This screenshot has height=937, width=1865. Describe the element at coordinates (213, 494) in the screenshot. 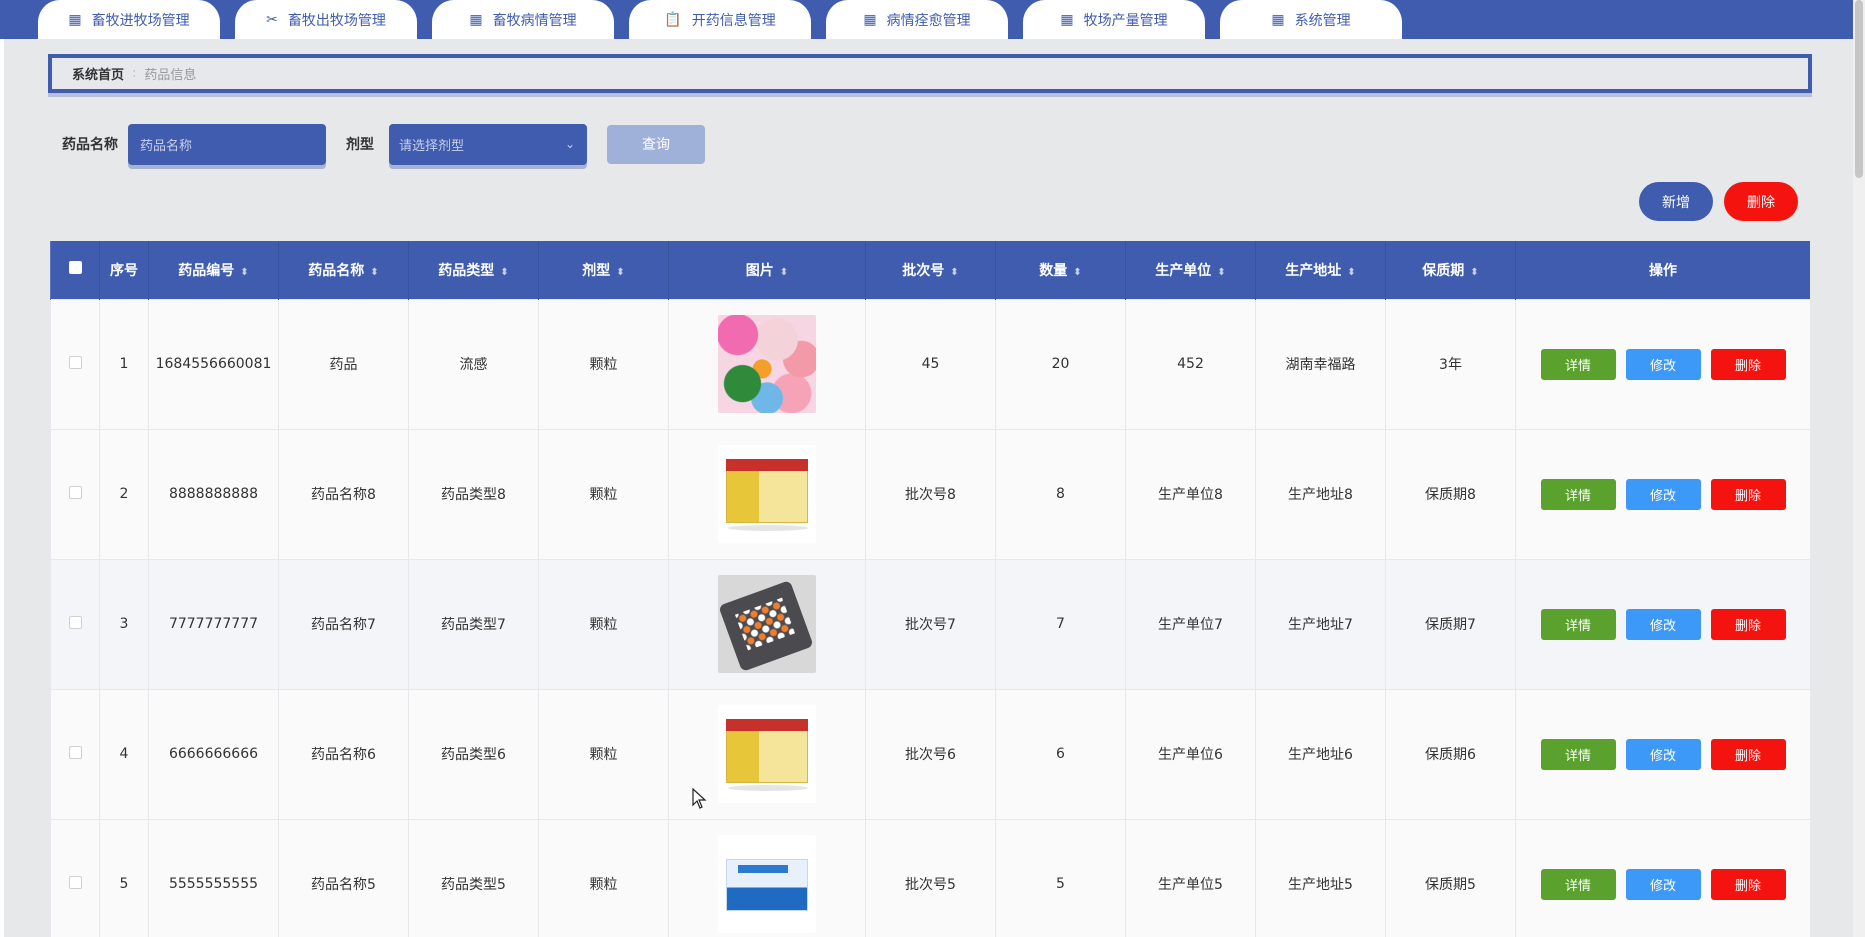

I see `cell-code: 8888888888` at that location.